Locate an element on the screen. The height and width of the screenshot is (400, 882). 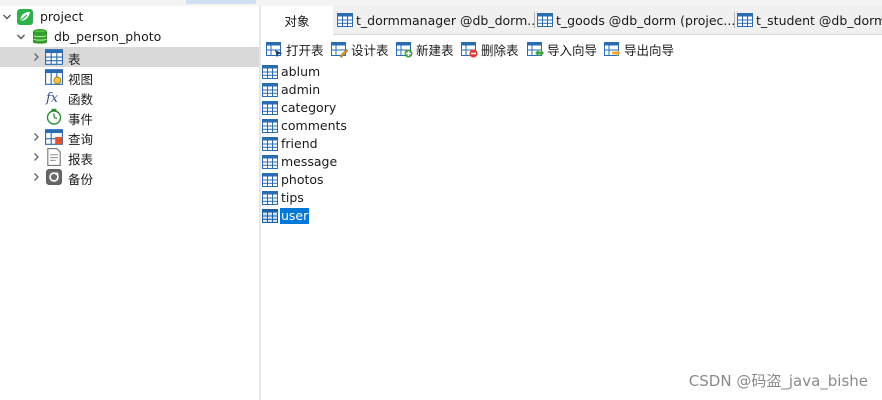
list-item: comments is located at coordinates (305, 126).